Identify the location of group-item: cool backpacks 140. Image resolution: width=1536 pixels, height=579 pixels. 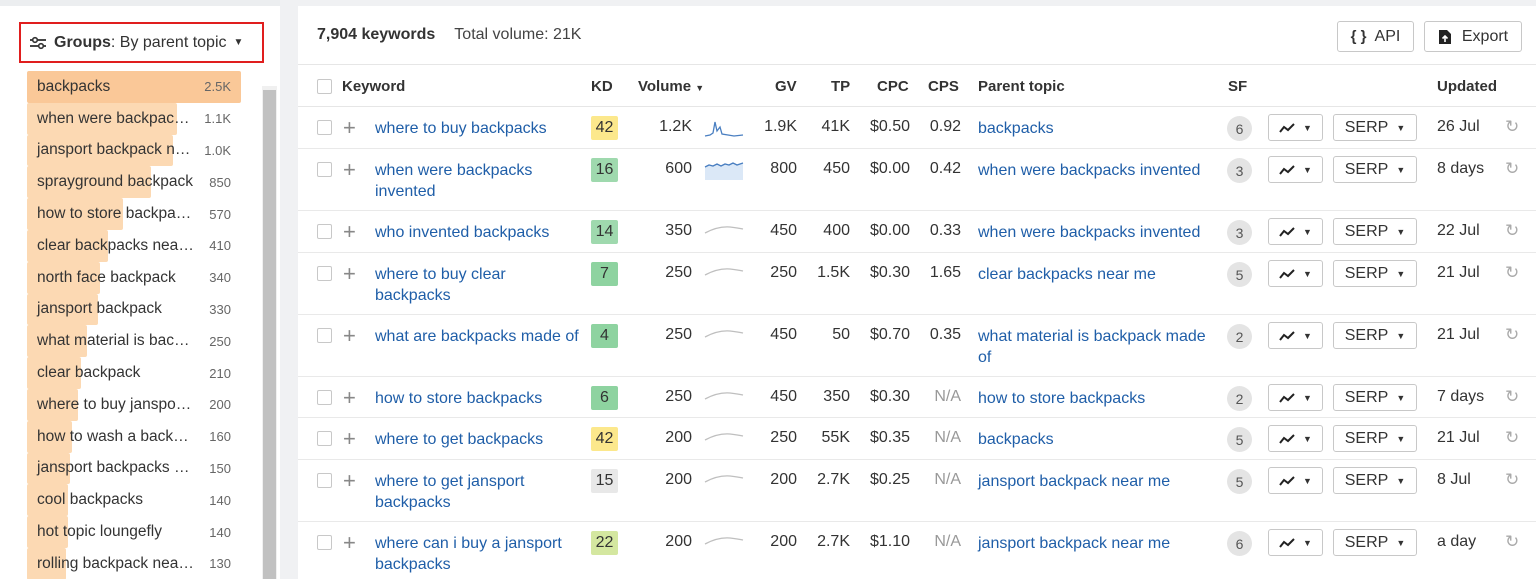
(134, 500).